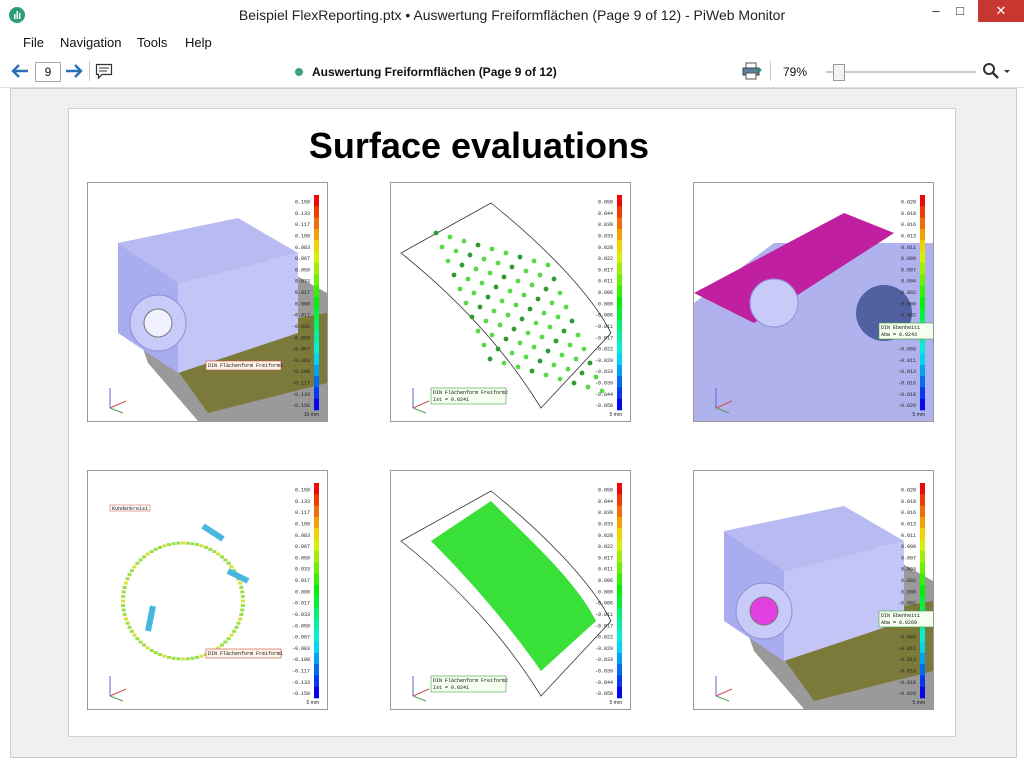 The image size is (1024, 768). I want to click on scale-label: -0.050, so click(301, 338).